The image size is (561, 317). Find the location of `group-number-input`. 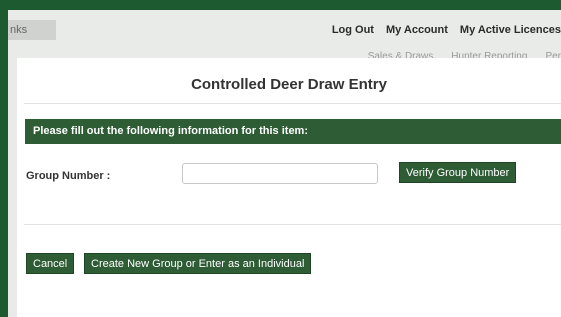

group-number-input is located at coordinates (280, 173).